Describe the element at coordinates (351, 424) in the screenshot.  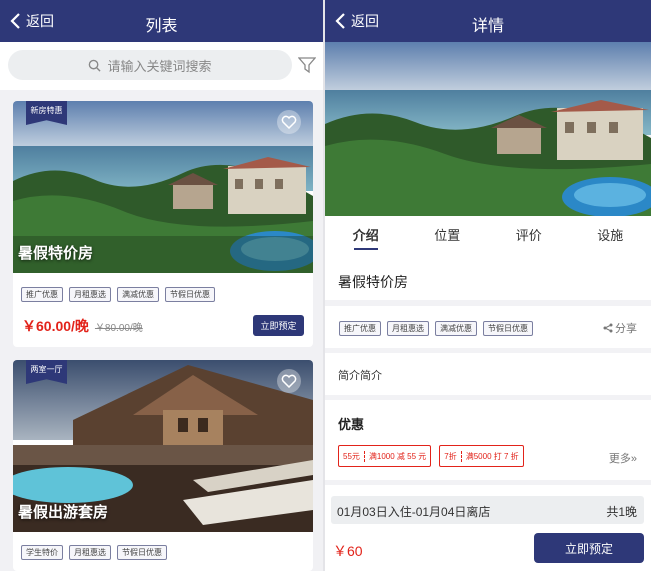
I see `deals-title: 优惠` at that location.